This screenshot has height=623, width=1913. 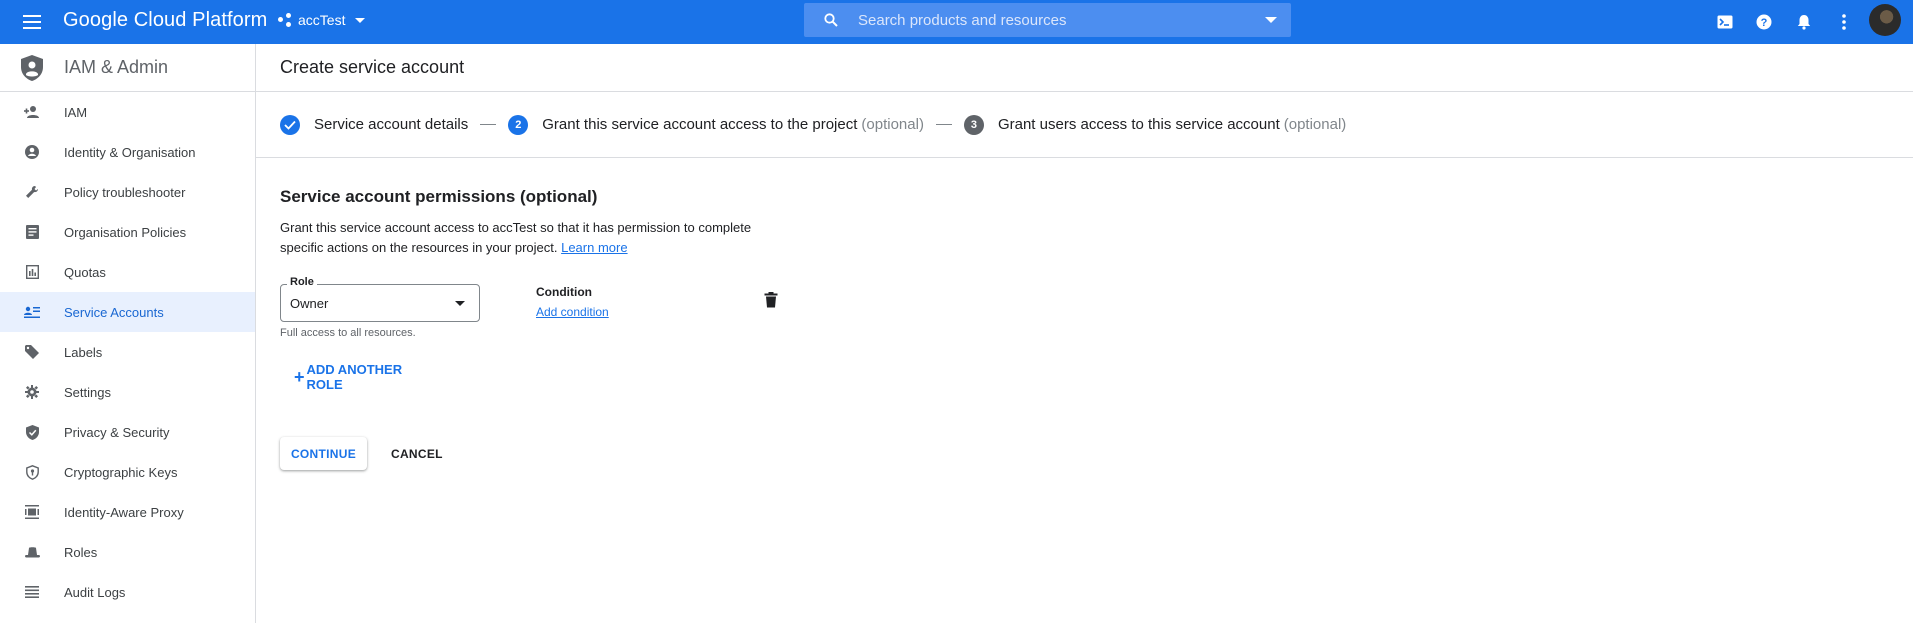 I want to click on sidebar-item-organisation-policies: Organisation Policies, so click(x=127, y=232).